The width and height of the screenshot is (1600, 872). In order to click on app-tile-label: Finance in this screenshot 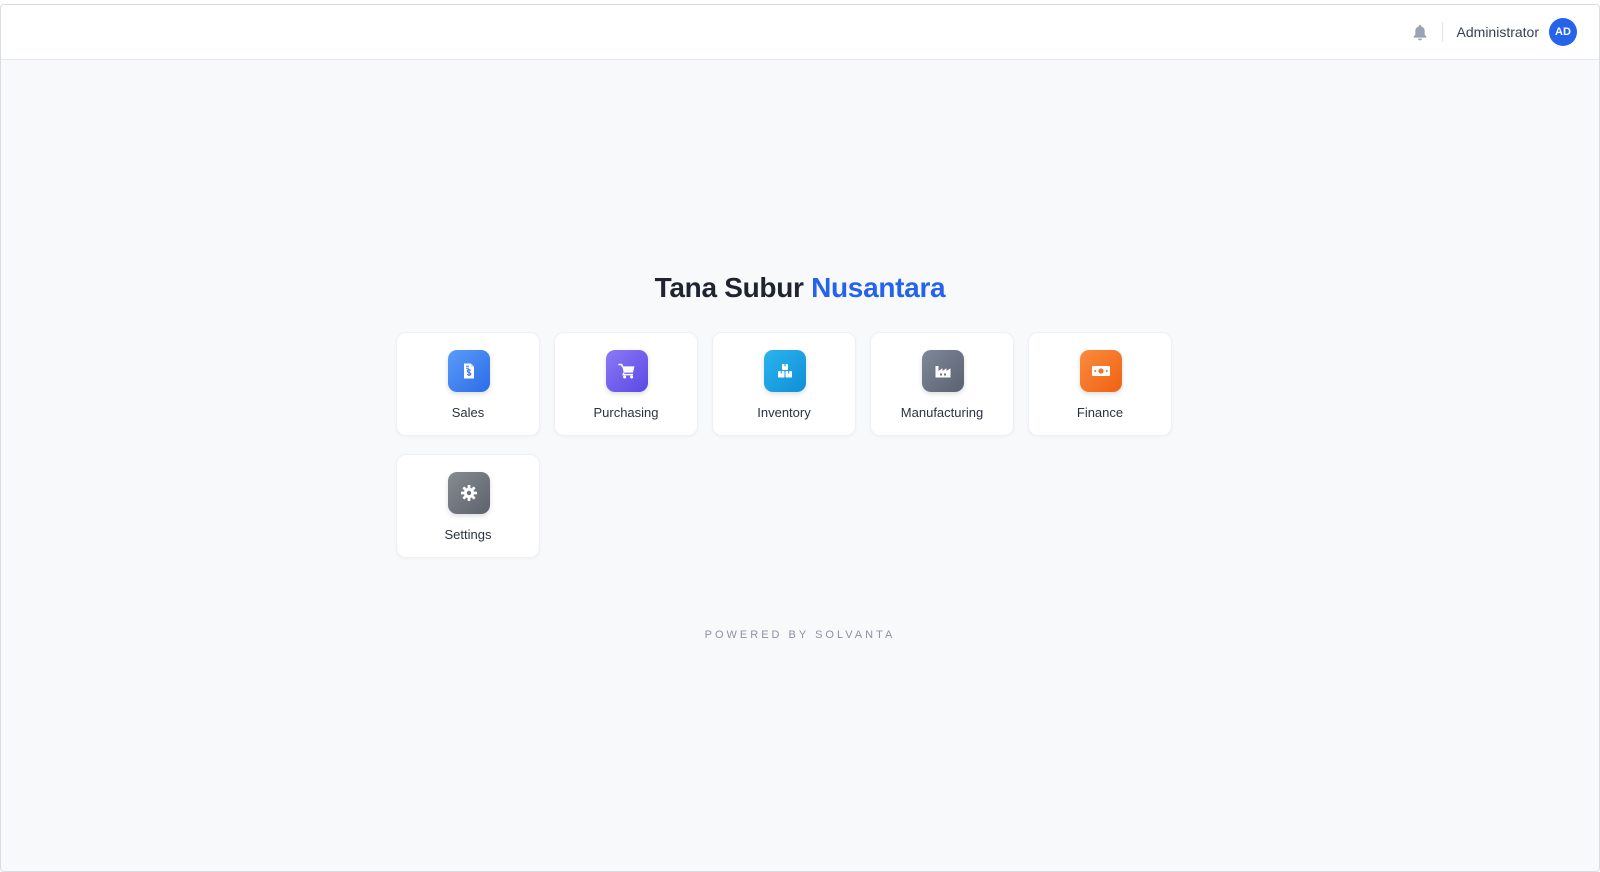, I will do `click(1100, 412)`.